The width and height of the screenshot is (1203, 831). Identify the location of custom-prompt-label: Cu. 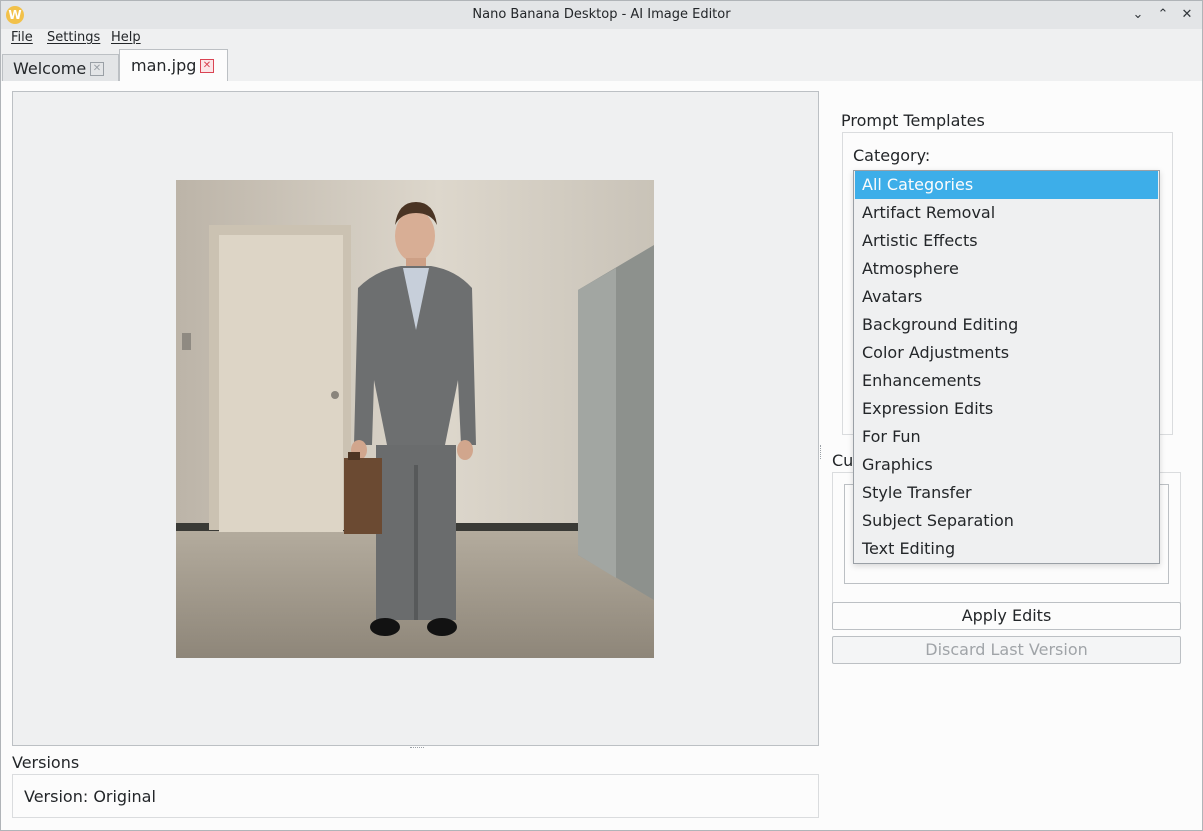
(843, 460).